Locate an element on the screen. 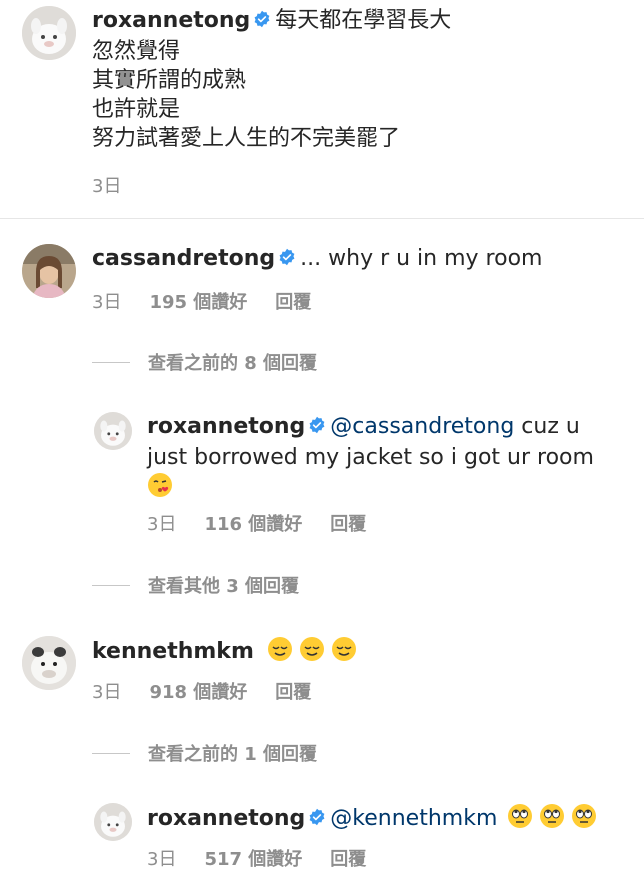  view-previous-replies: 查看之前的 1 個回覆 is located at coordinates (204, 753).